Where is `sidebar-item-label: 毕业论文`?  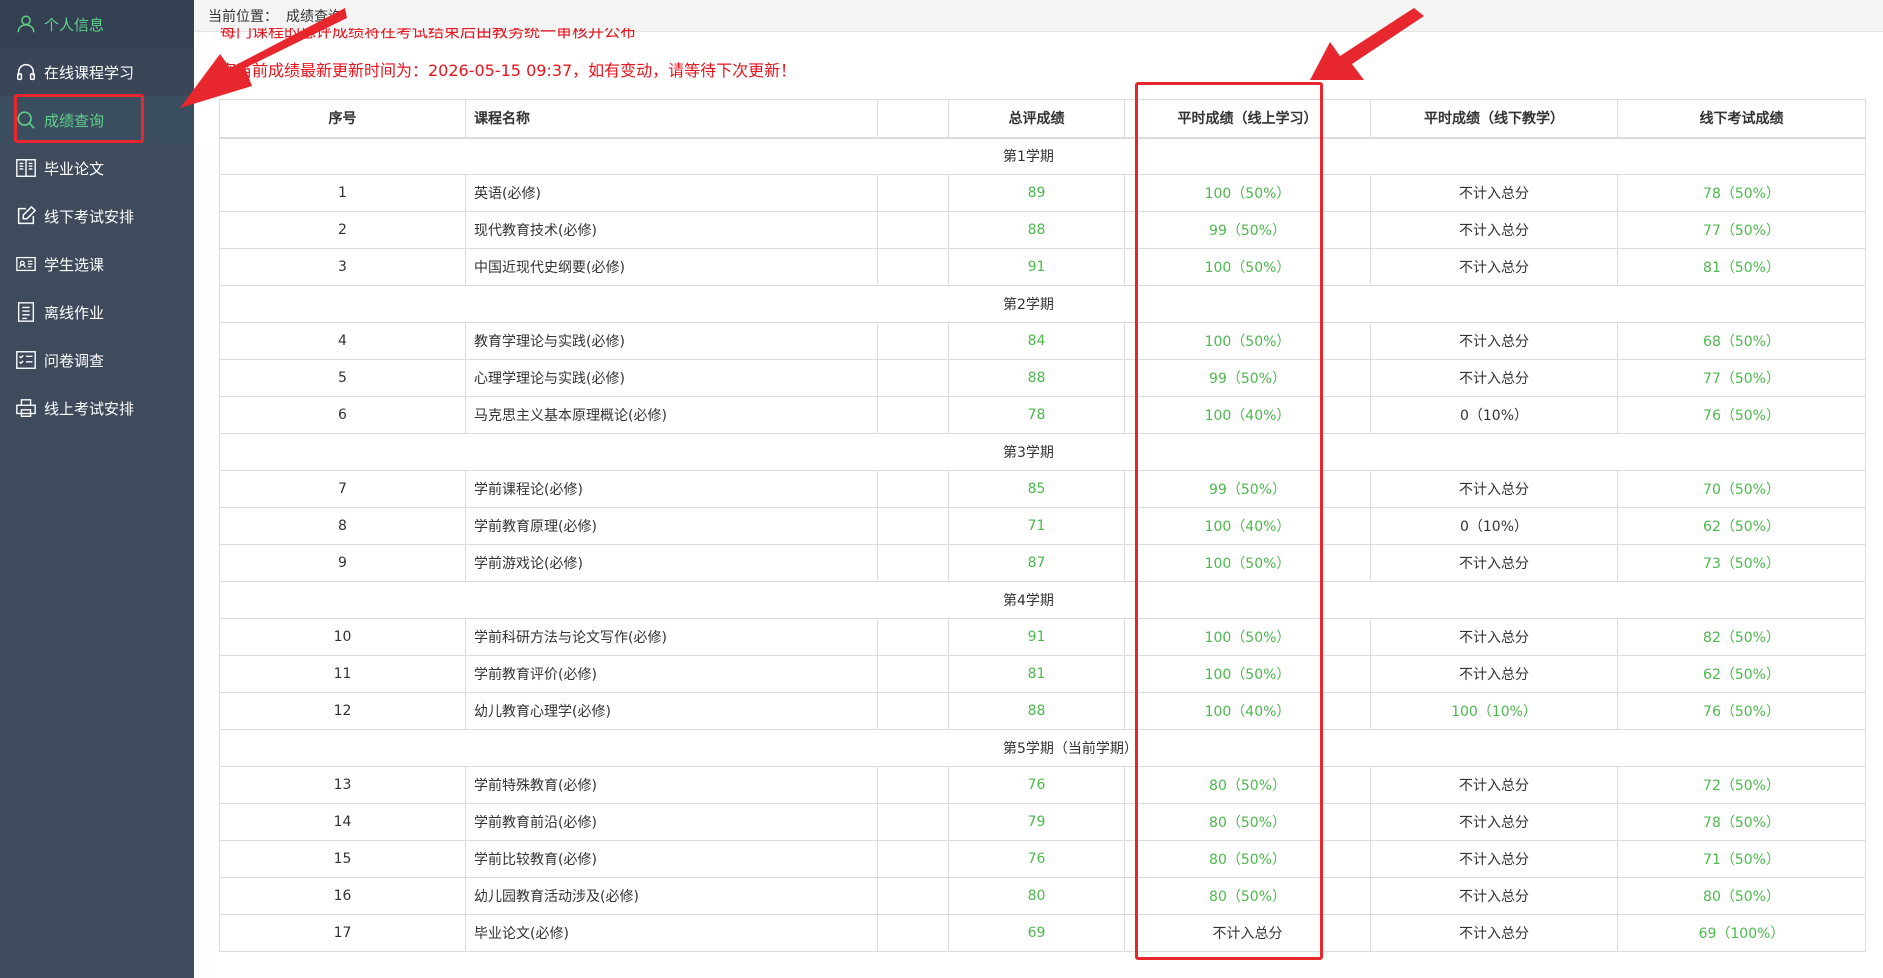
sidebar-item-label: 毕业论文 is located at coordinates (74, 168).